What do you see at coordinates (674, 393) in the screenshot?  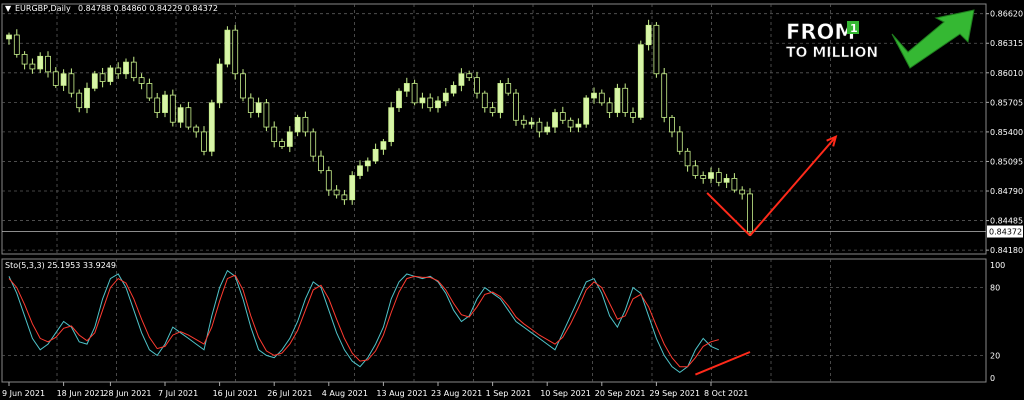 I see `time-tick-label: 29 Sep 2021` at bounding box center [674, 393].